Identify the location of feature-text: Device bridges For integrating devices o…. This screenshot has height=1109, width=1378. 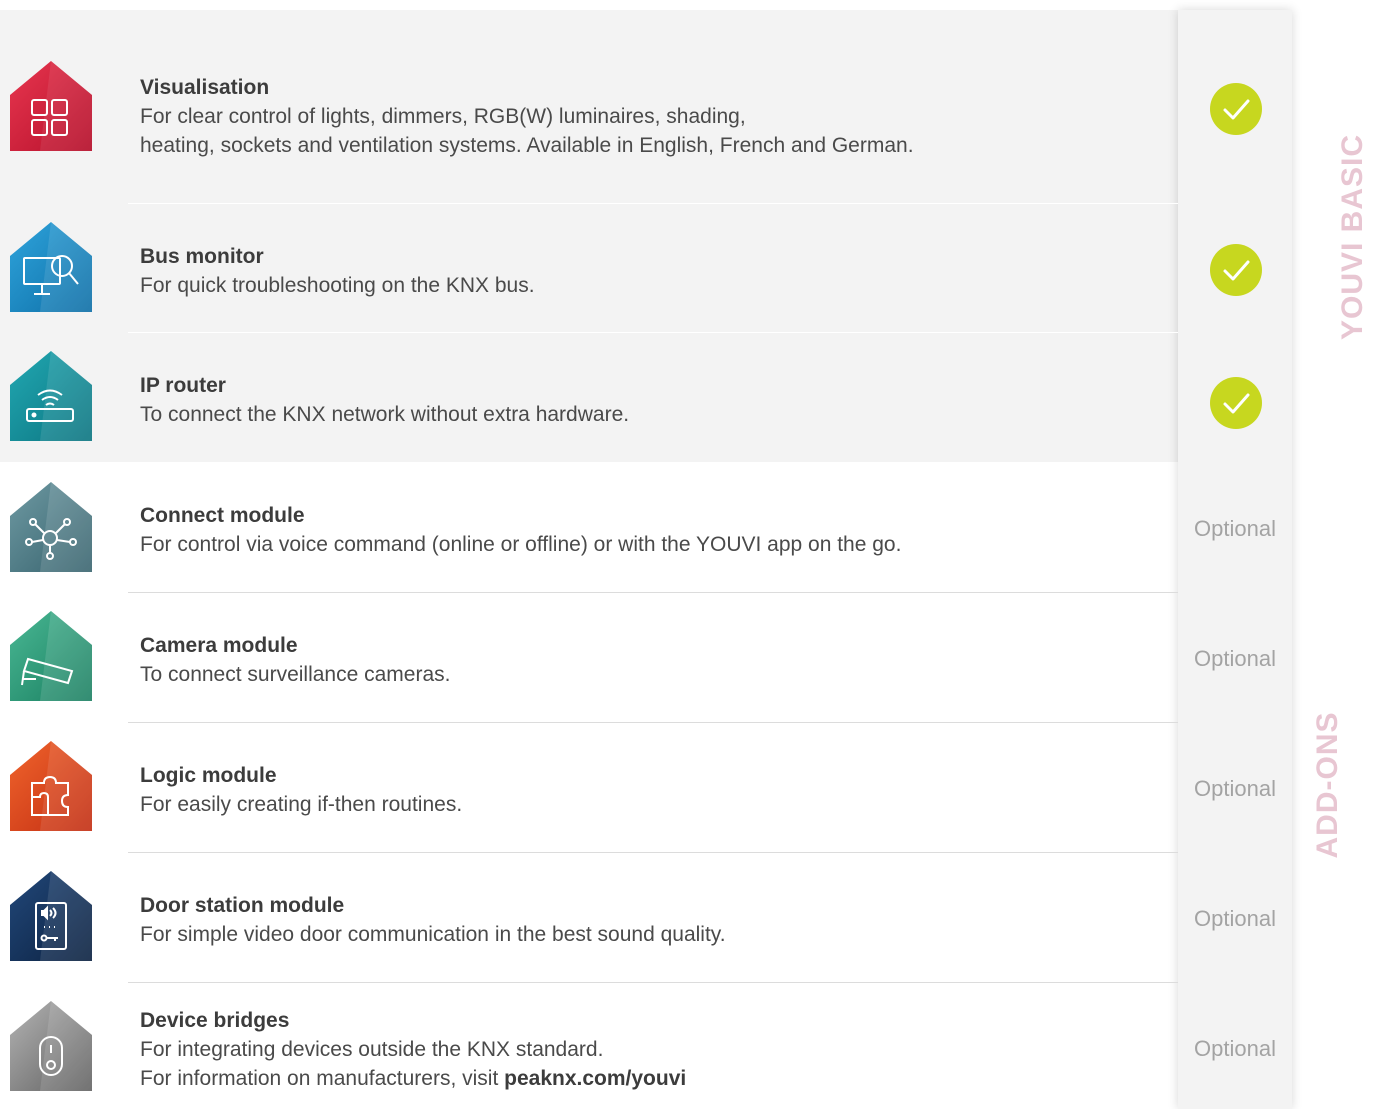
(413, 1049).